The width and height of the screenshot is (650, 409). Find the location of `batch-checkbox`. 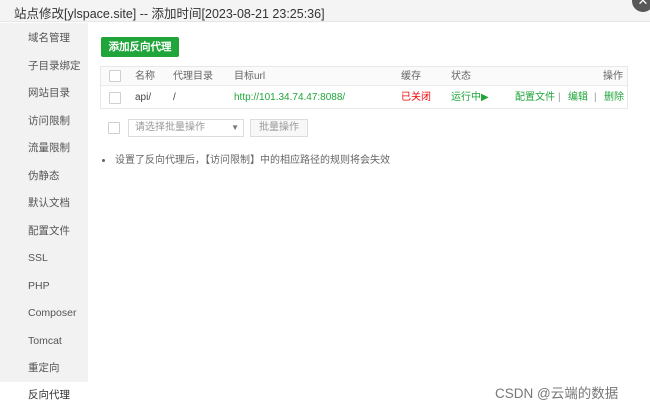

batch-checkbox is located at coordinates (114, 128).